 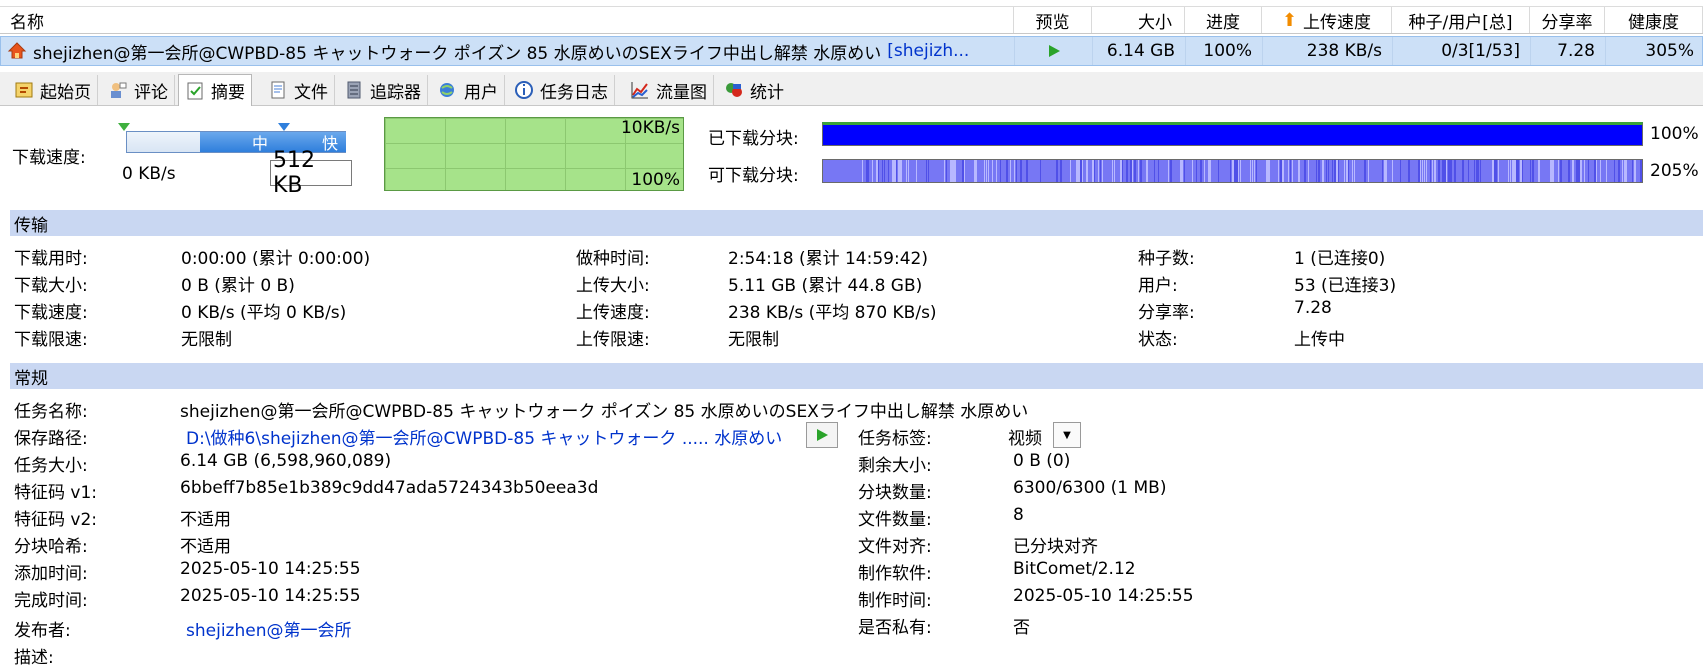 I want to click on tab-users: 用户, so click(x=468, y=90).